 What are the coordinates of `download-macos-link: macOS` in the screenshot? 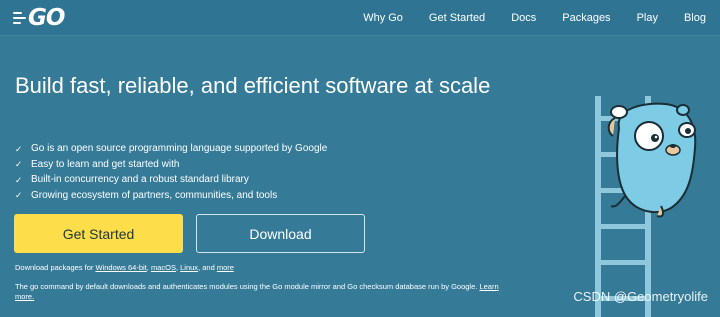 It's located at (163, 267).